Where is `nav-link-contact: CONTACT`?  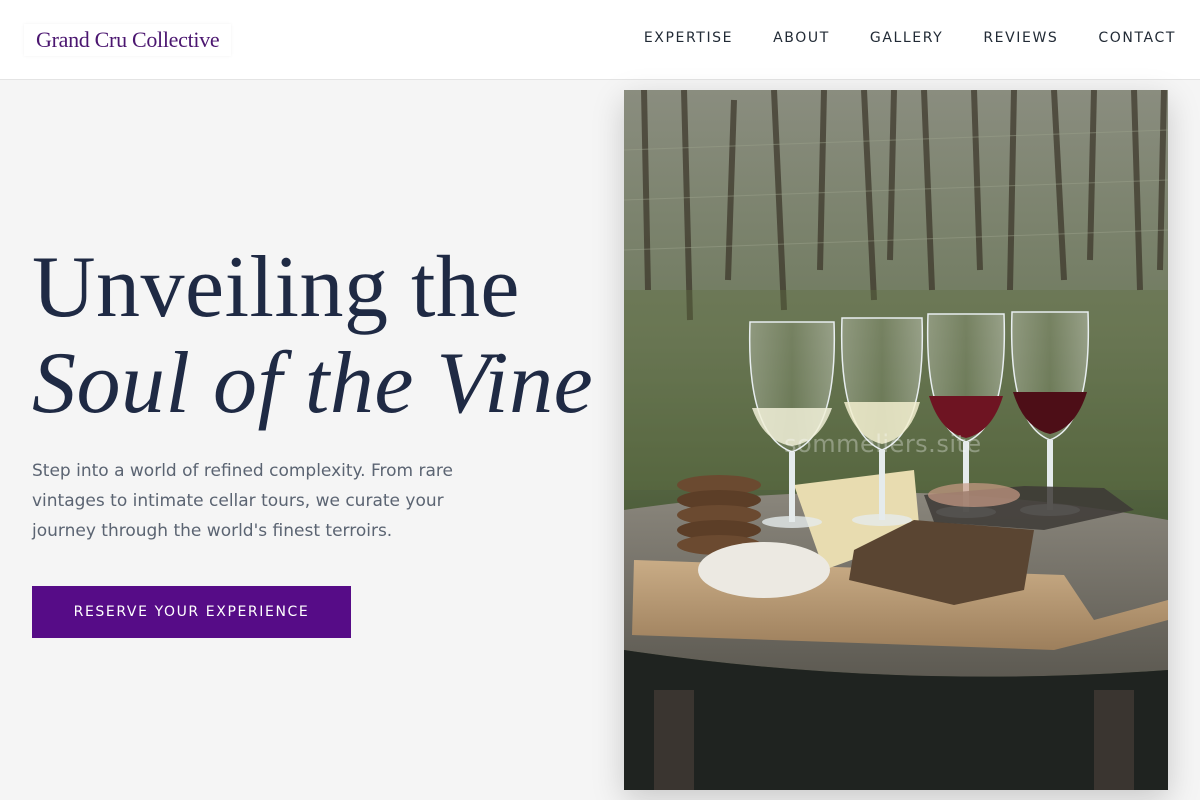 nav-link-contact: CONTACT is located at coordinates (1137, 38).